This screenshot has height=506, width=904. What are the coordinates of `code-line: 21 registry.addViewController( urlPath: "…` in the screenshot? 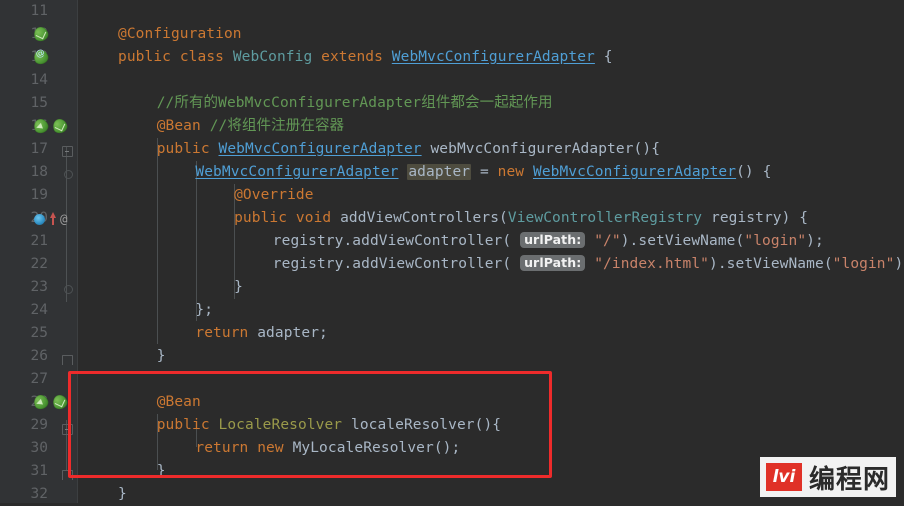 It's located at (452, 241).